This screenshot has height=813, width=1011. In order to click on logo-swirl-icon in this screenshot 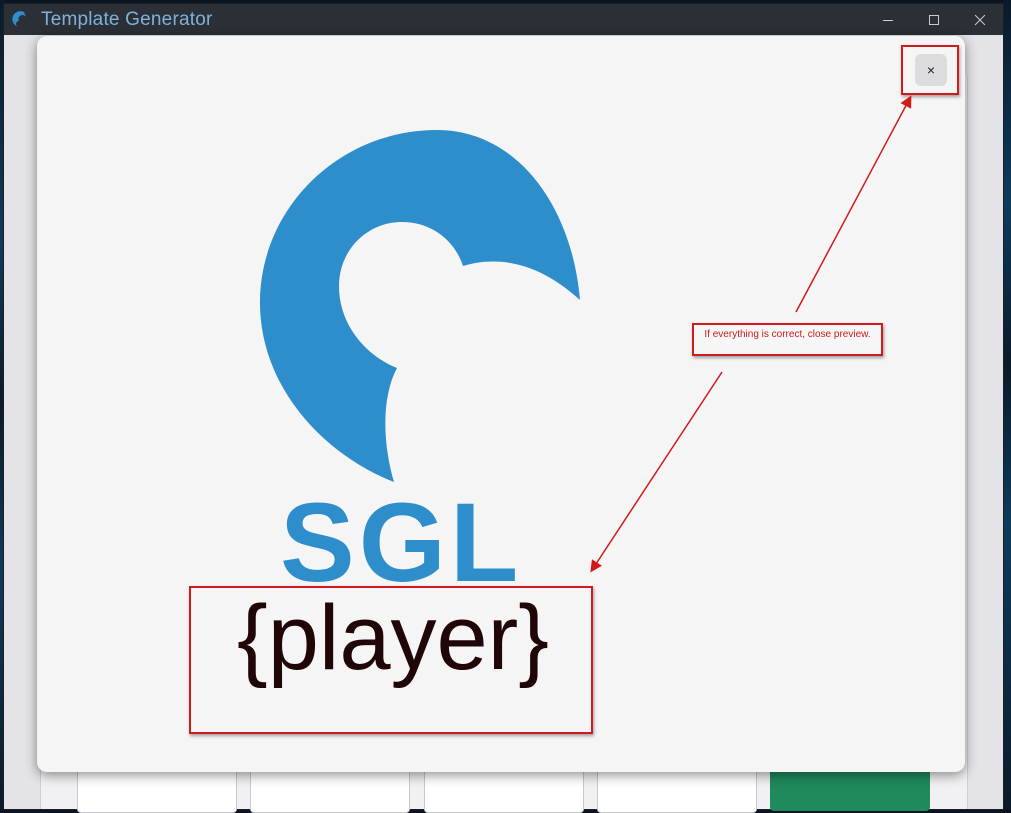, I will do `click(419, 306)`.